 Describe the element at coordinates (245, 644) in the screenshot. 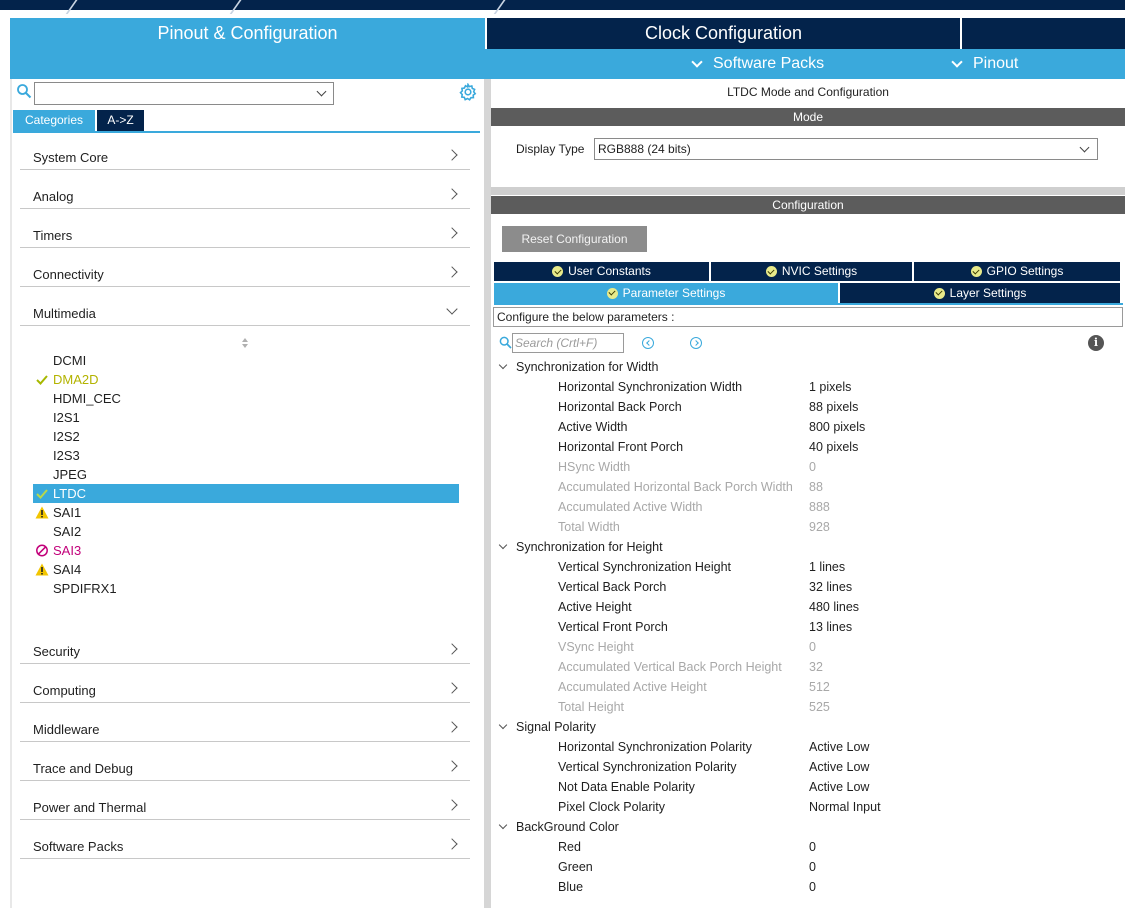

I see `category-security: Security` at that location.